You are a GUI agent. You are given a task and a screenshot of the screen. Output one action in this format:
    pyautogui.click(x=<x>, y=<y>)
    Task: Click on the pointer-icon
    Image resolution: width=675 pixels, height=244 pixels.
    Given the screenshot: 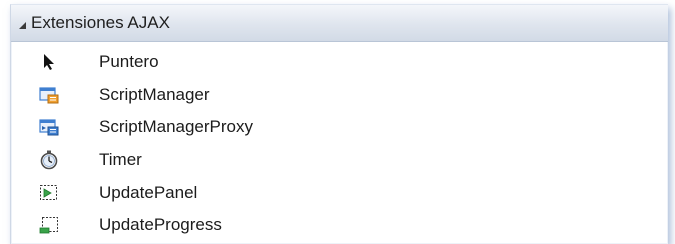 What is the action you would take?
    pyautogui.click(x=49, y=62)
    